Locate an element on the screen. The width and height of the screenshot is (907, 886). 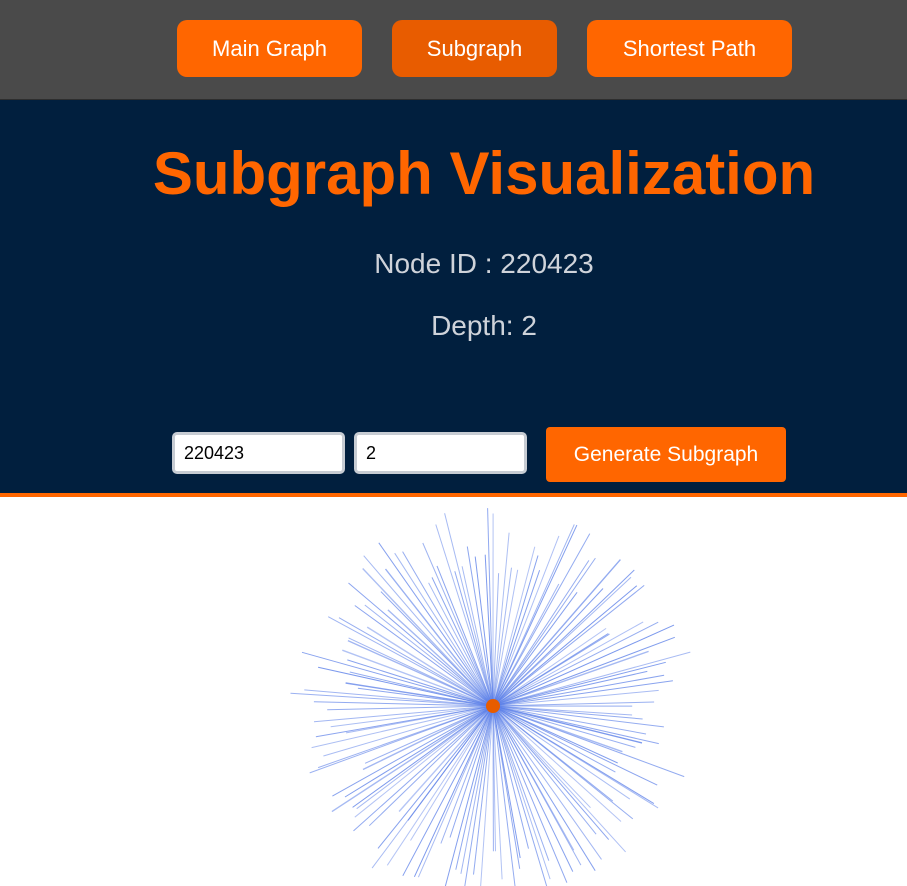
center-node is located at coordinates (493, 706).